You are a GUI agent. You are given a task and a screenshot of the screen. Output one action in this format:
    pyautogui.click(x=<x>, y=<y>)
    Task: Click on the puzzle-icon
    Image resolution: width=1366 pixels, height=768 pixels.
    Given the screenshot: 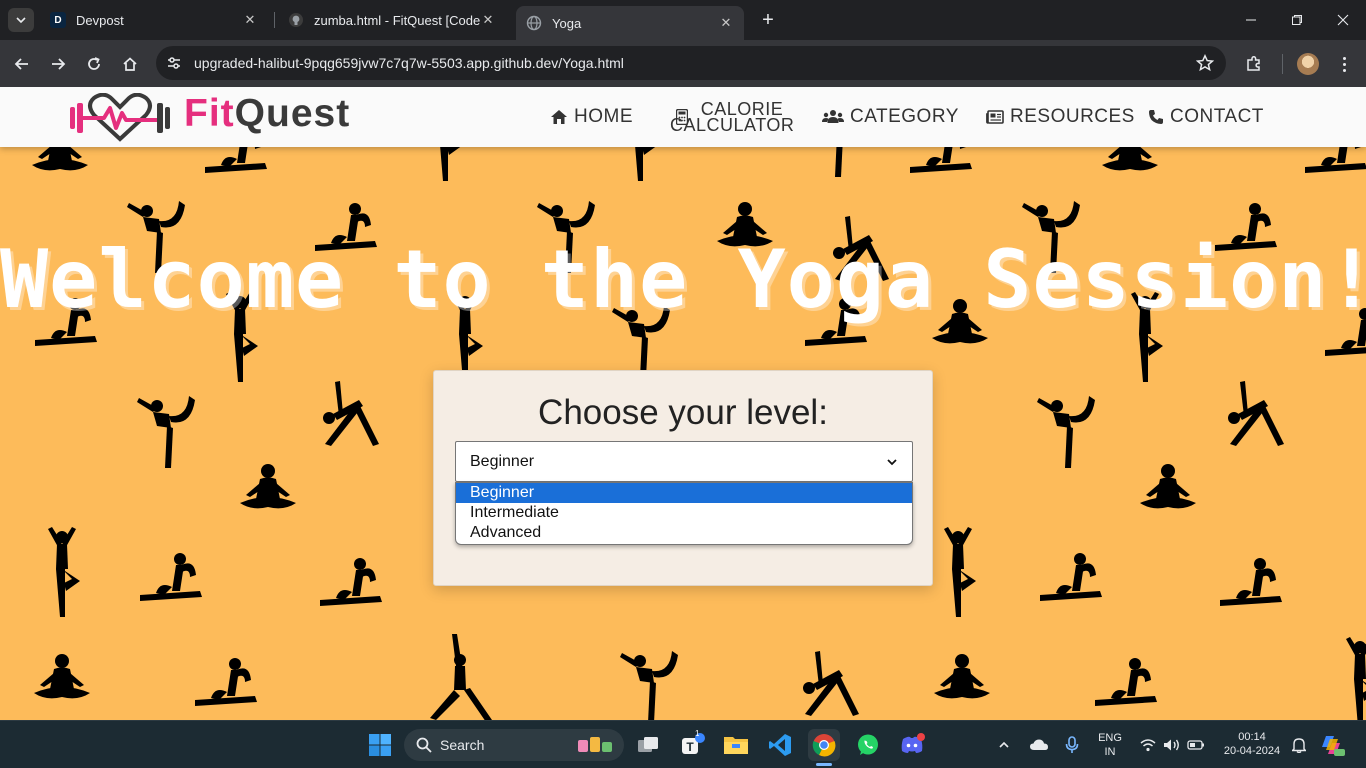 What is the action you would take?
    pyautogui.click(x=1253, y=63)
    